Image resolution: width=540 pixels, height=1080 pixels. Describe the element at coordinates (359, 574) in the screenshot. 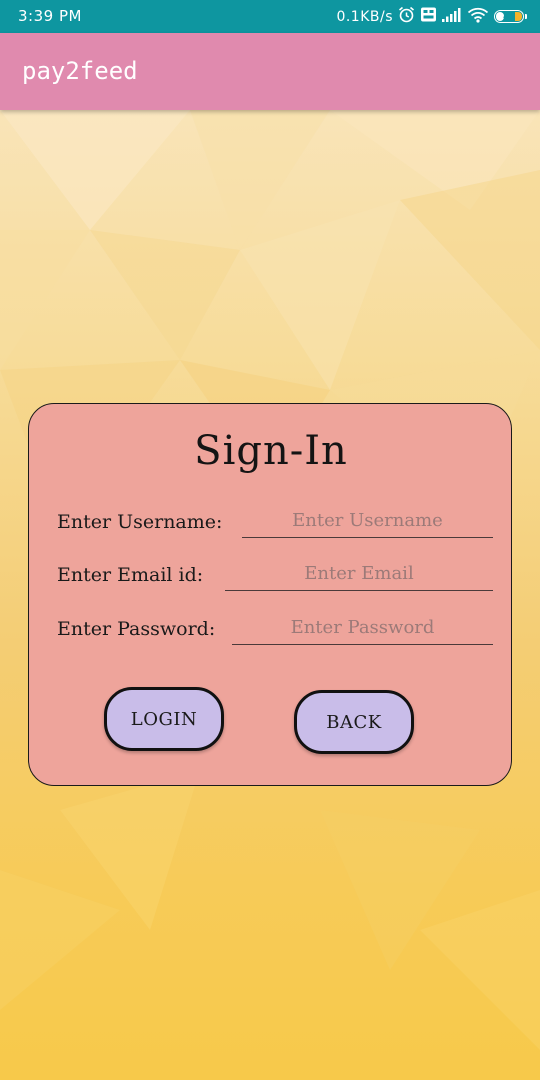

I see `email-input` at that location.